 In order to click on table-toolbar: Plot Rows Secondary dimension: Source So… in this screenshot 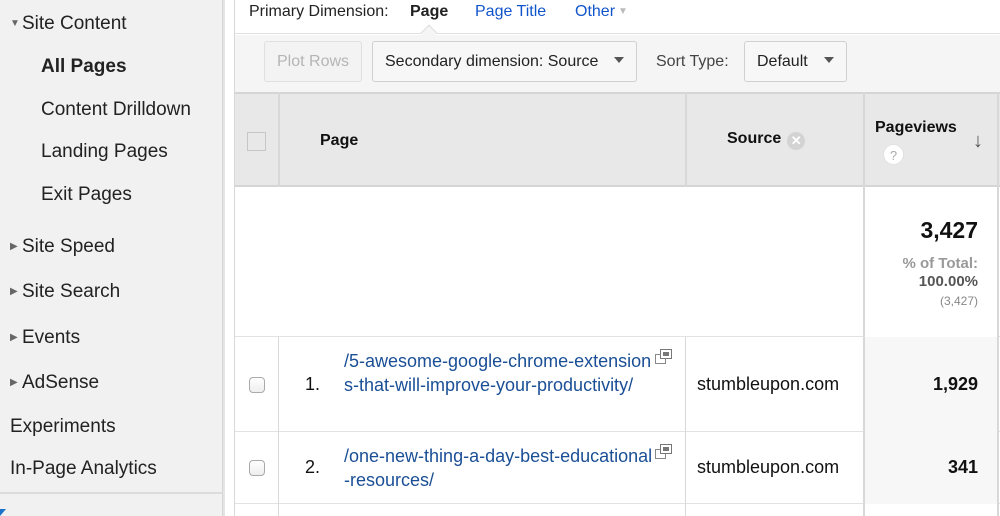, I will do `click(617, 63)`.